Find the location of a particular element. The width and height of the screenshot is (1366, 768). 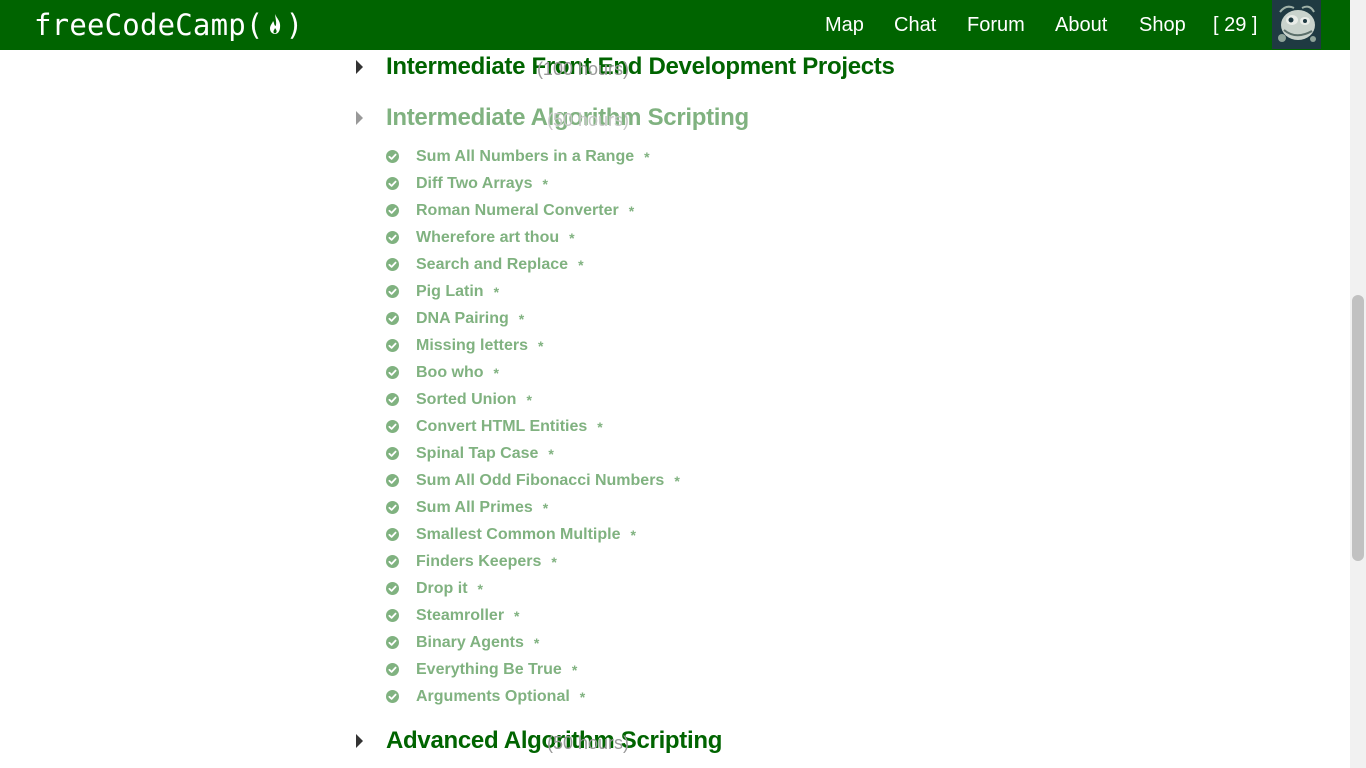

challenge-name: Sorted Union is located at coordinates (466, 400).